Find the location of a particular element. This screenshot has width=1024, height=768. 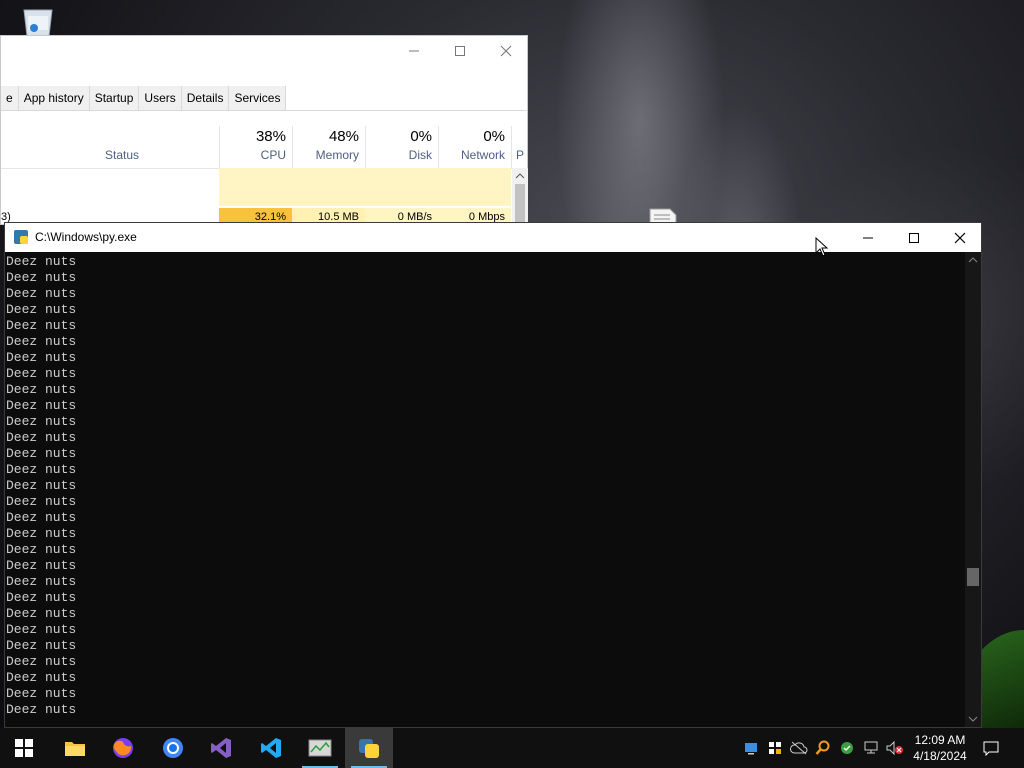

network-label: Network is located at coordinates (482, 155).